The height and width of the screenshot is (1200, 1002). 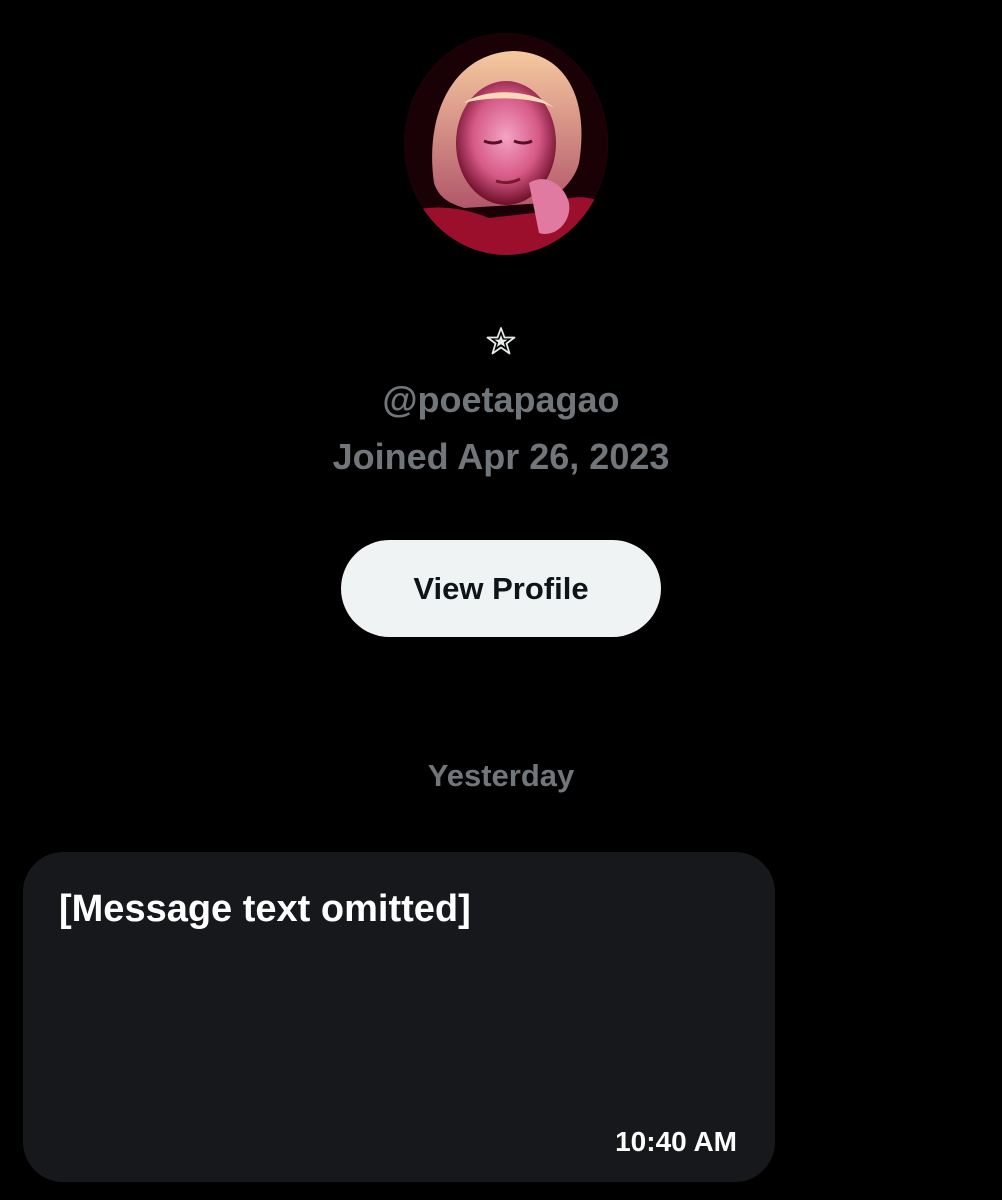 What do you see at coordinates (501, 456) in the screenshot?
I see `joined-date: Joined Apr 26, 2023` at bounding box center [501, 456].